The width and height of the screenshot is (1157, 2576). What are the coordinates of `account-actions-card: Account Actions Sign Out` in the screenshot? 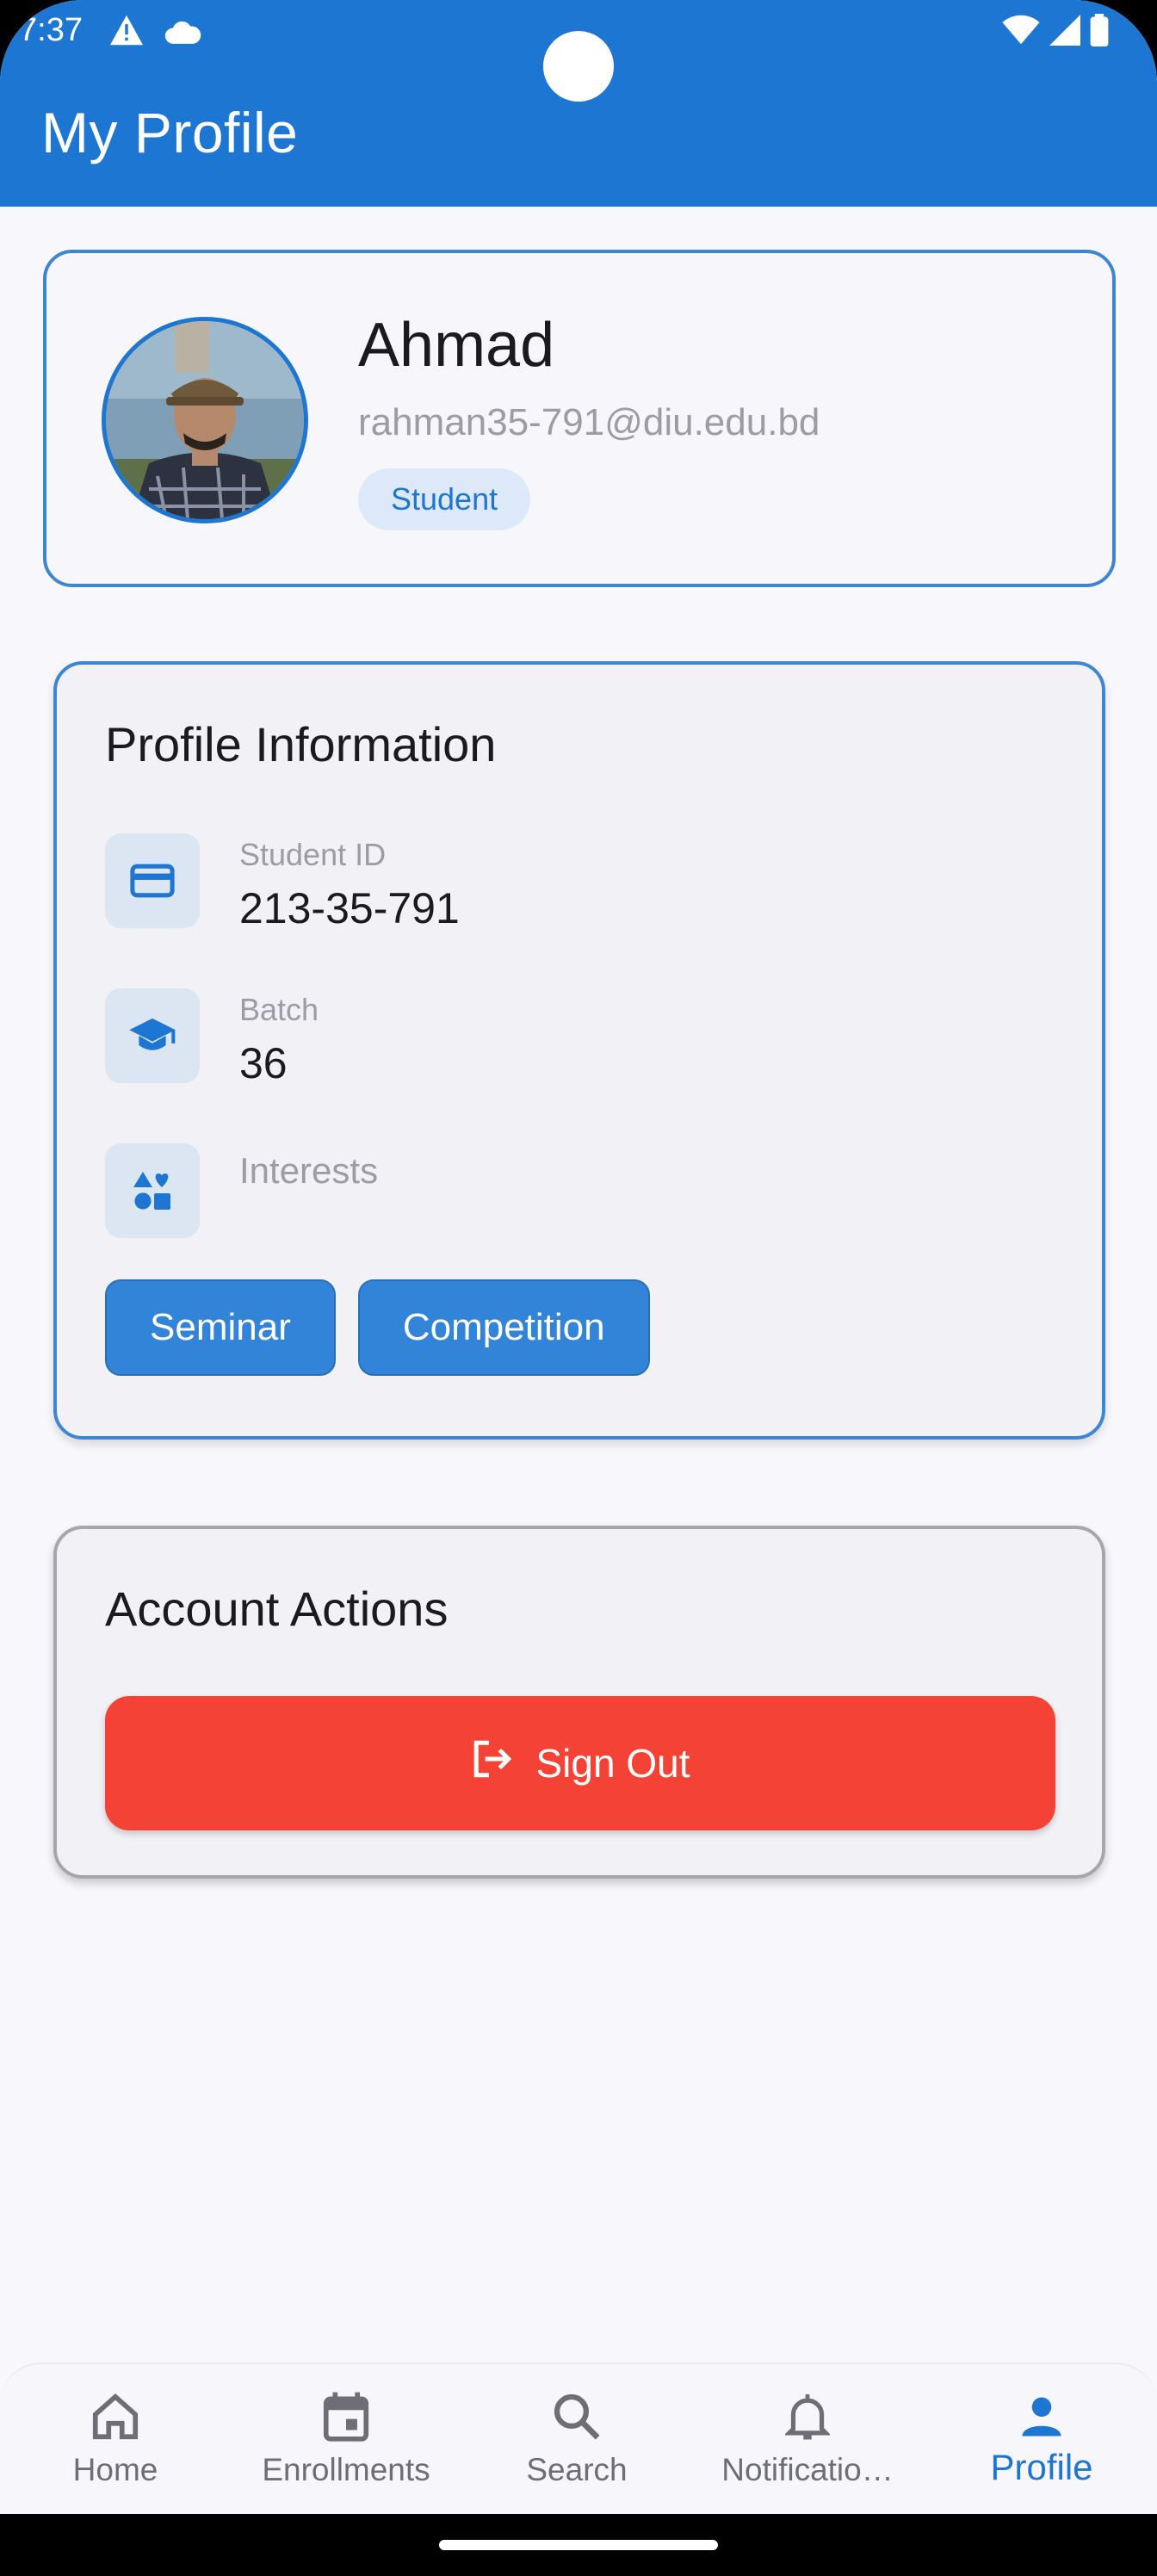 It's located at (579, 1703).